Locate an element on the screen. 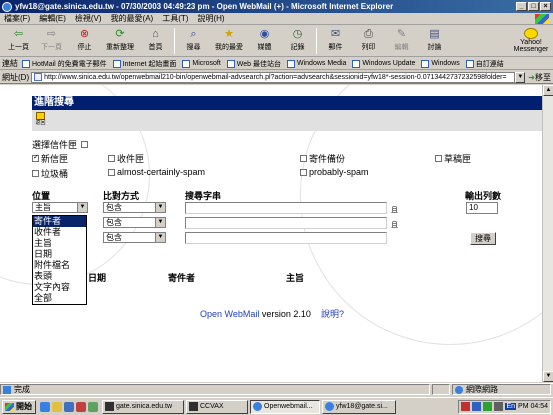 The width and height of the screenshot is (553, 415). input-language-indicator: En is located at coordinates (511, 406).